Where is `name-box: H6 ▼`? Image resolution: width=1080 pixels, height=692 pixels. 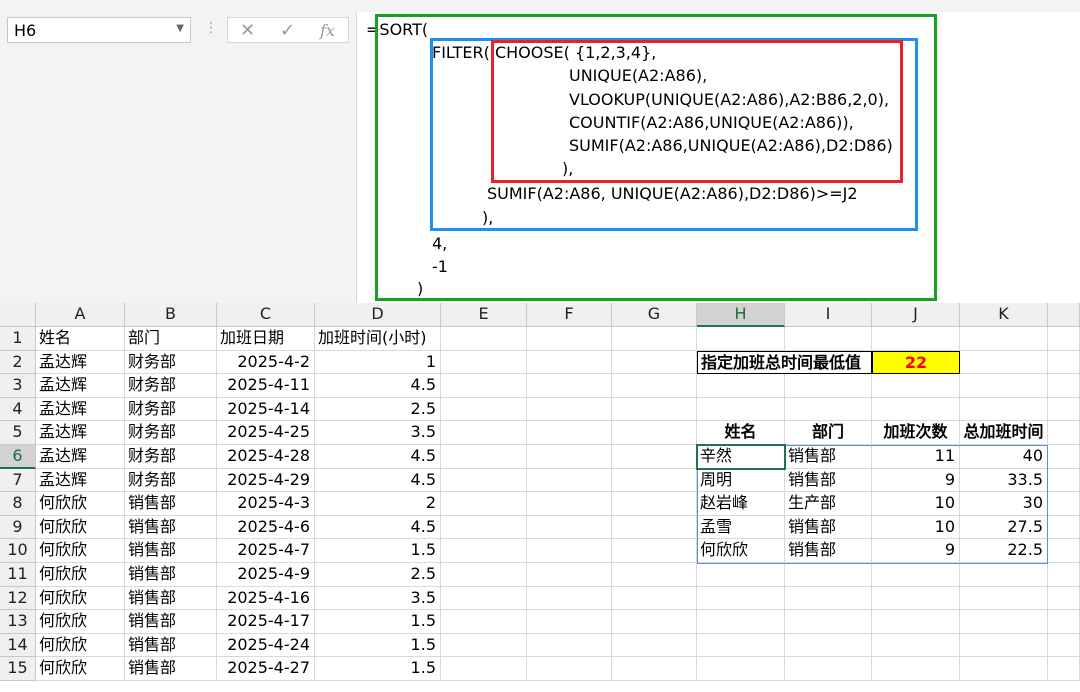 name-box: H6 ▼ is located at coordinates (99, 30).